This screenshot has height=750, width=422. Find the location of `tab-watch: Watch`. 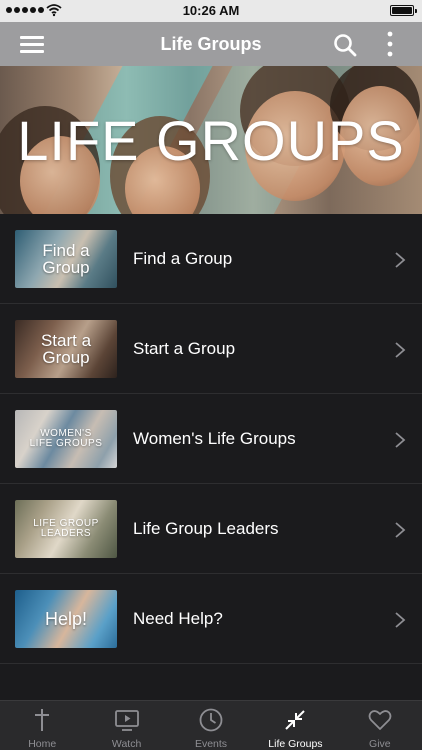

tab-watch: Watch is located at coordinates (126, 725).